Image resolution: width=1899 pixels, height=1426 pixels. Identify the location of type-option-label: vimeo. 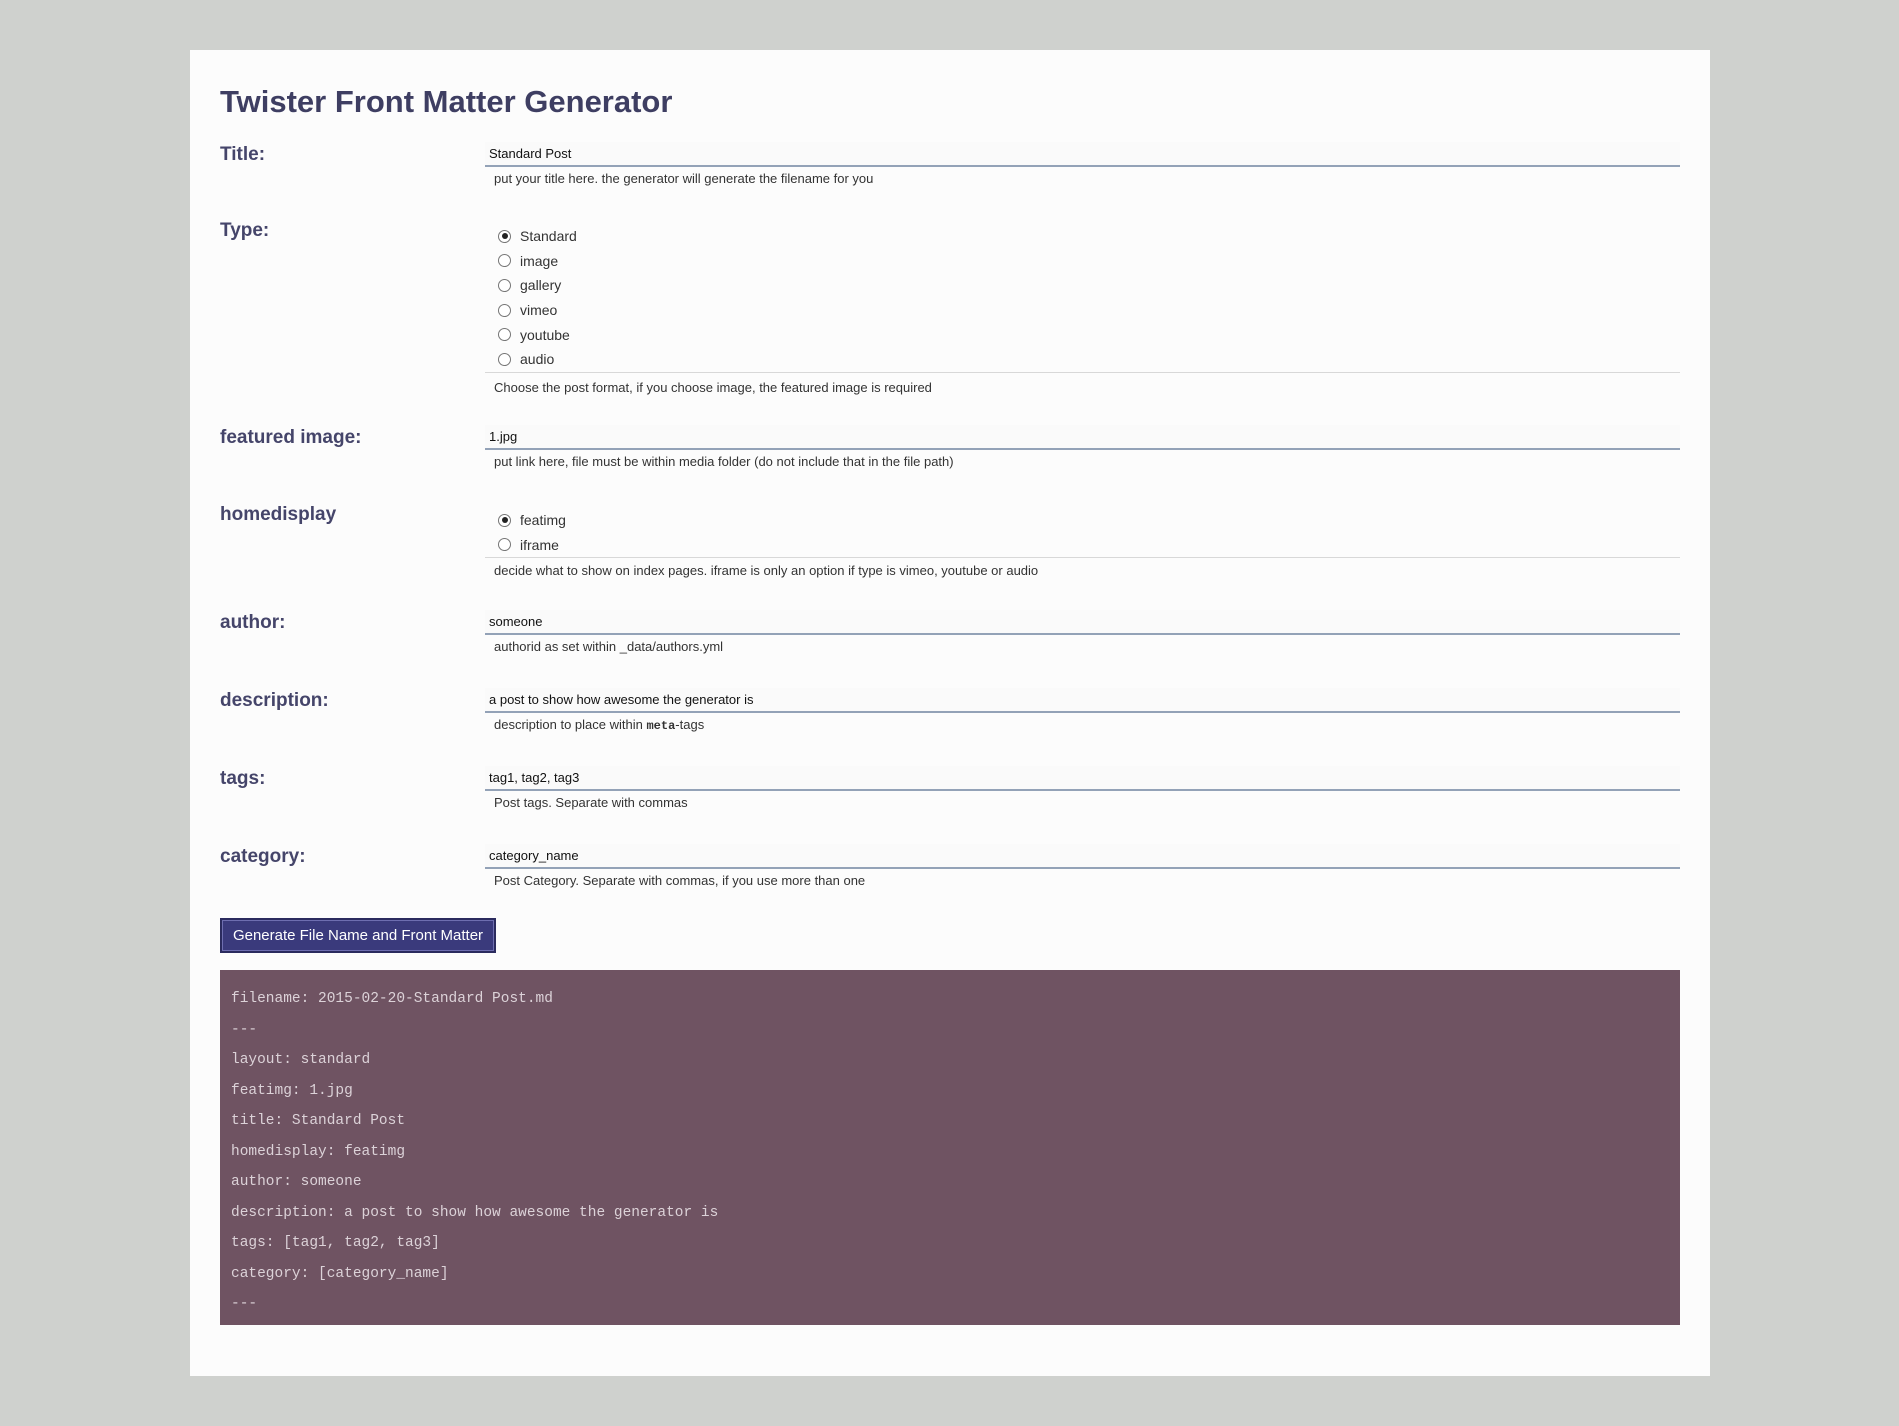
(539, 310).